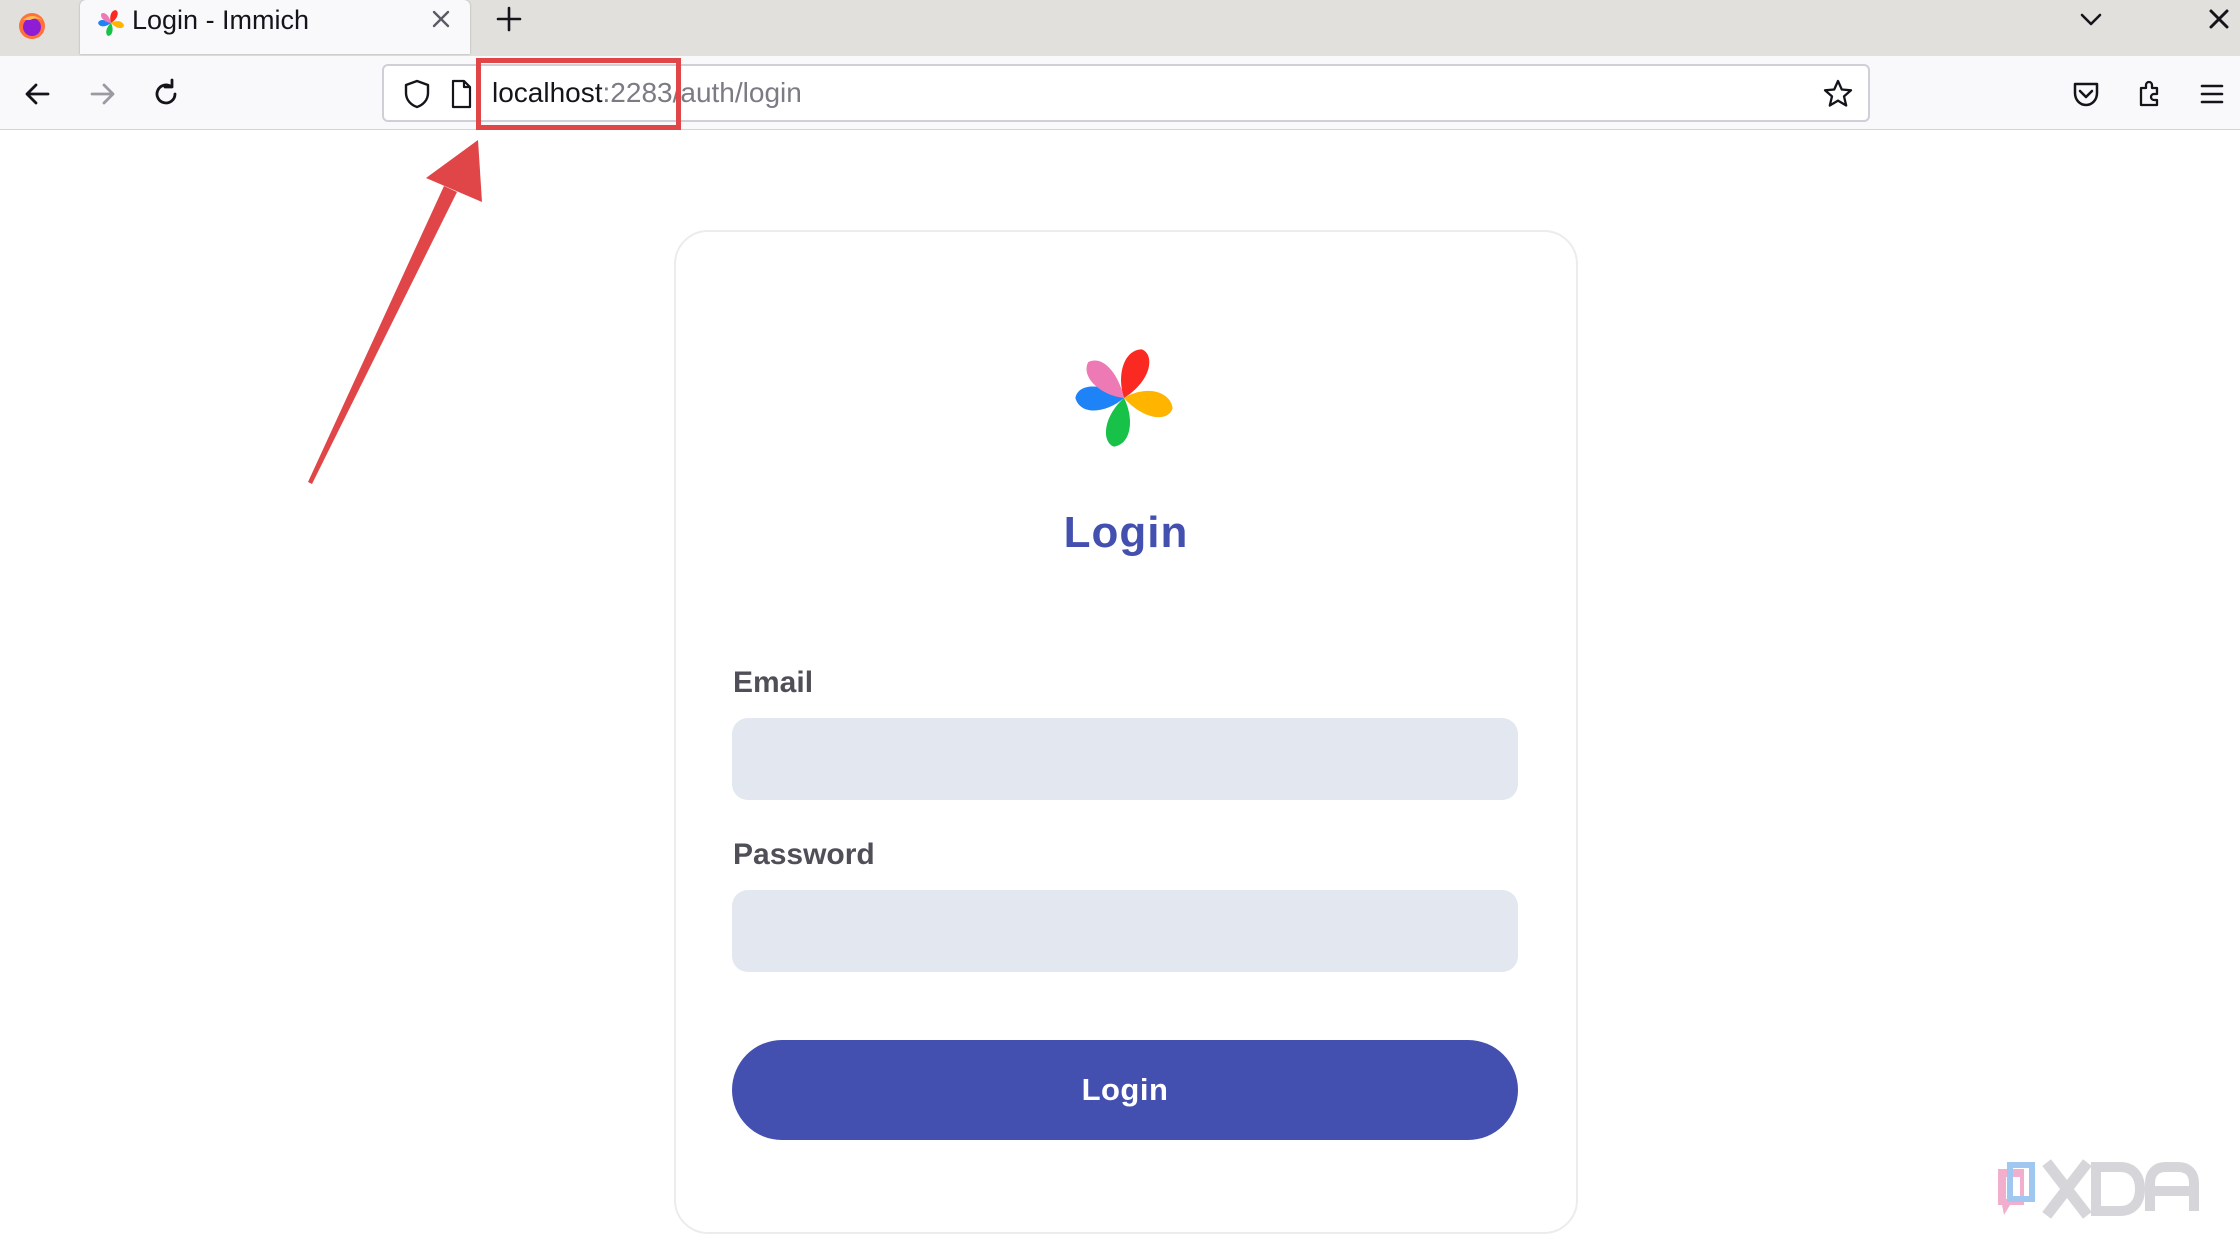 This screenshot has height=1260, width=2240. I want to click on tab-strip: Login - Immich, so click(1120, 28).